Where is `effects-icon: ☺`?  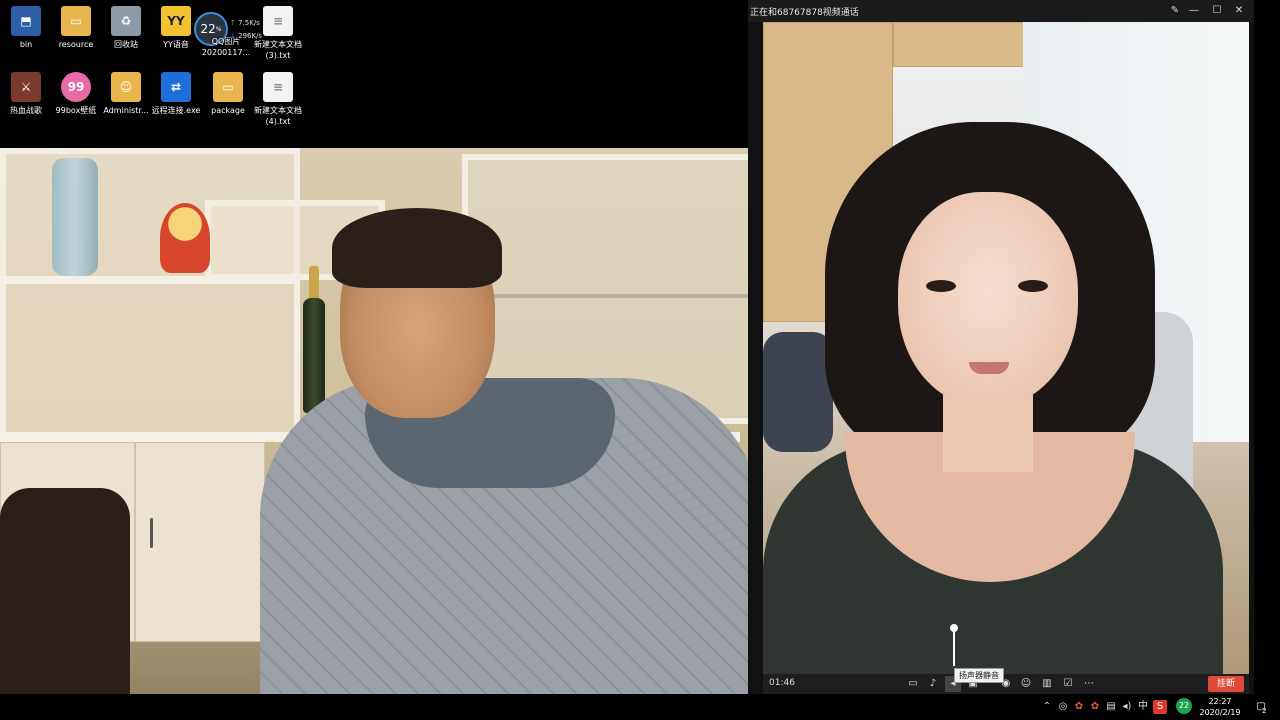 effects-icon: ☺ is located at coordinates (1026, 684).